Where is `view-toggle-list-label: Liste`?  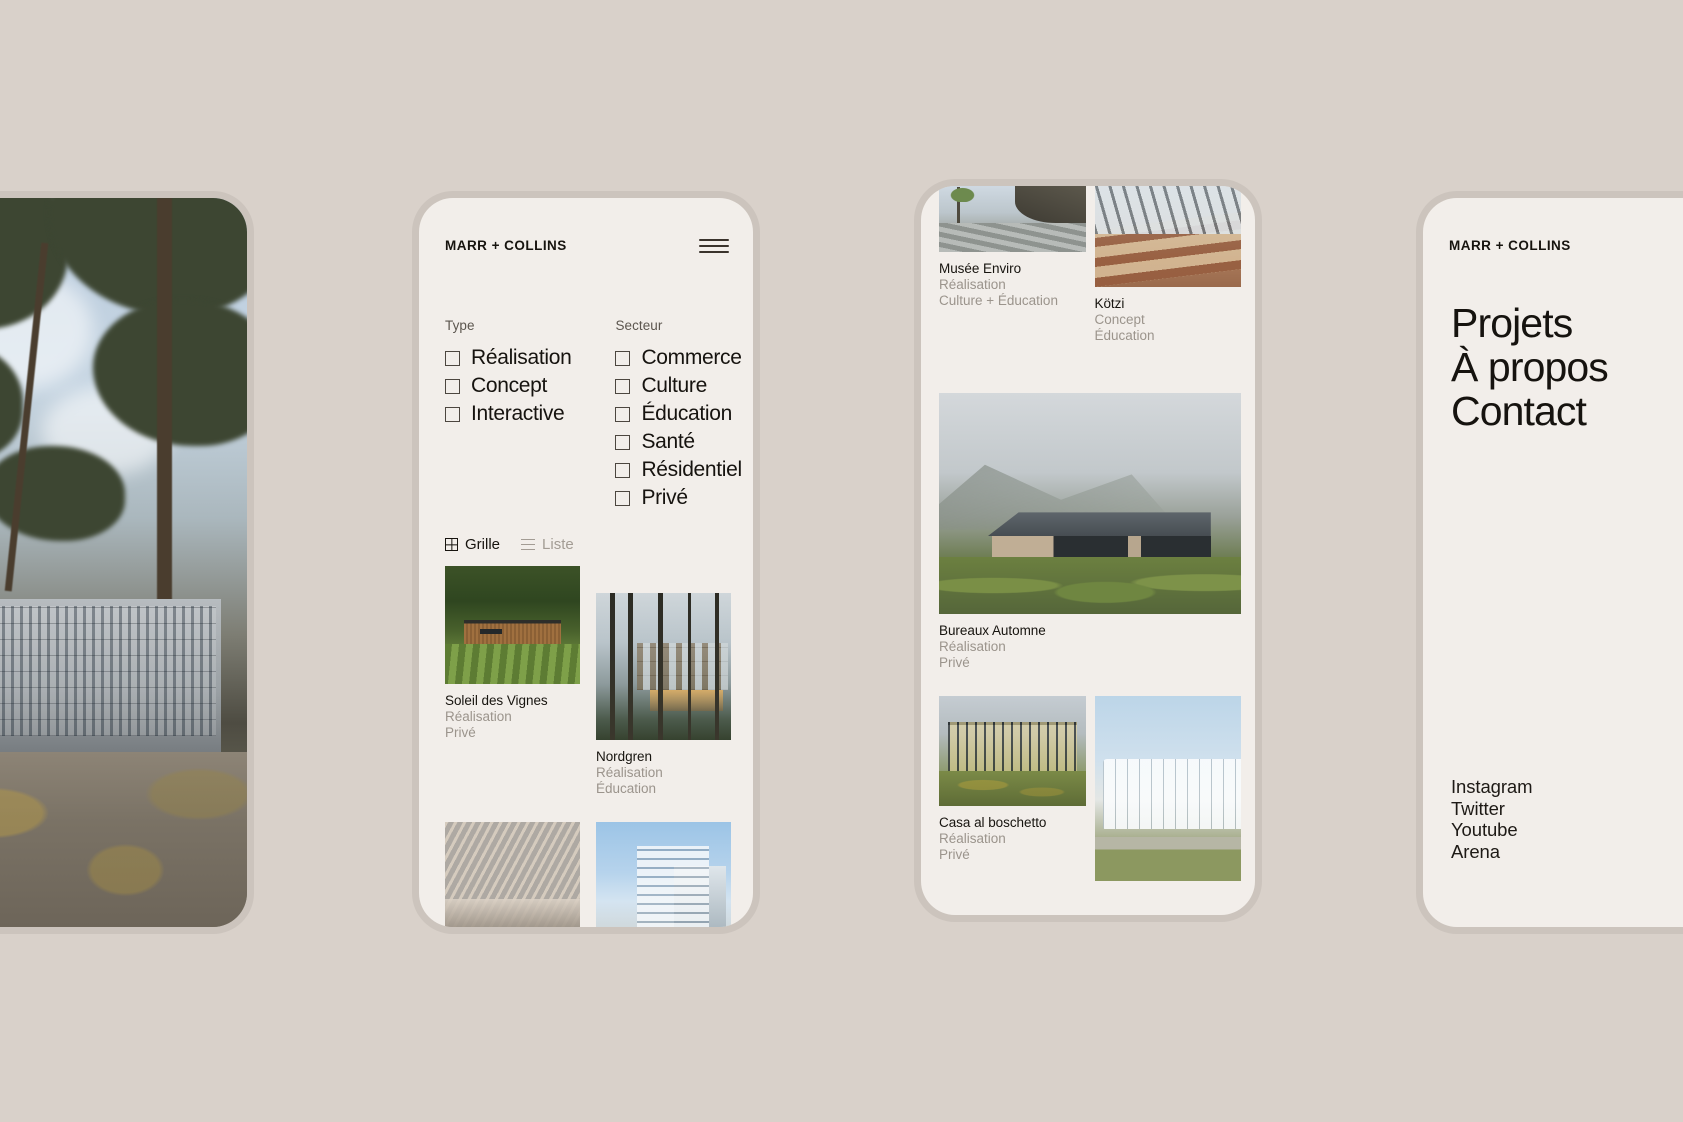 view-toggle-list-label: Liste is located at coordinates (558, 544).